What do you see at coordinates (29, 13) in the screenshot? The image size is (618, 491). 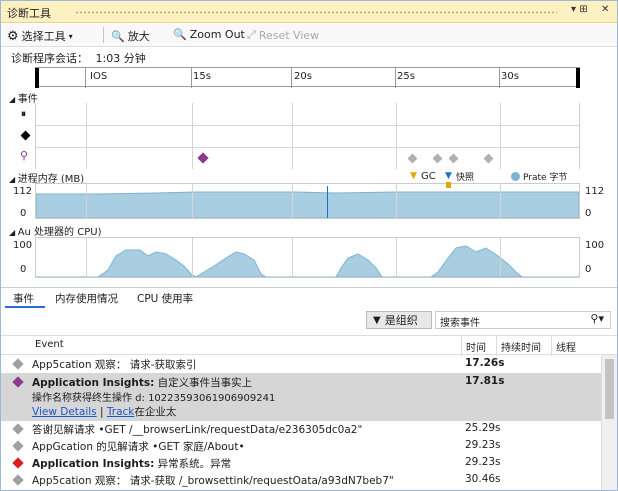 I see `window-title: 诊断工具` at bounding box center [29, 13].